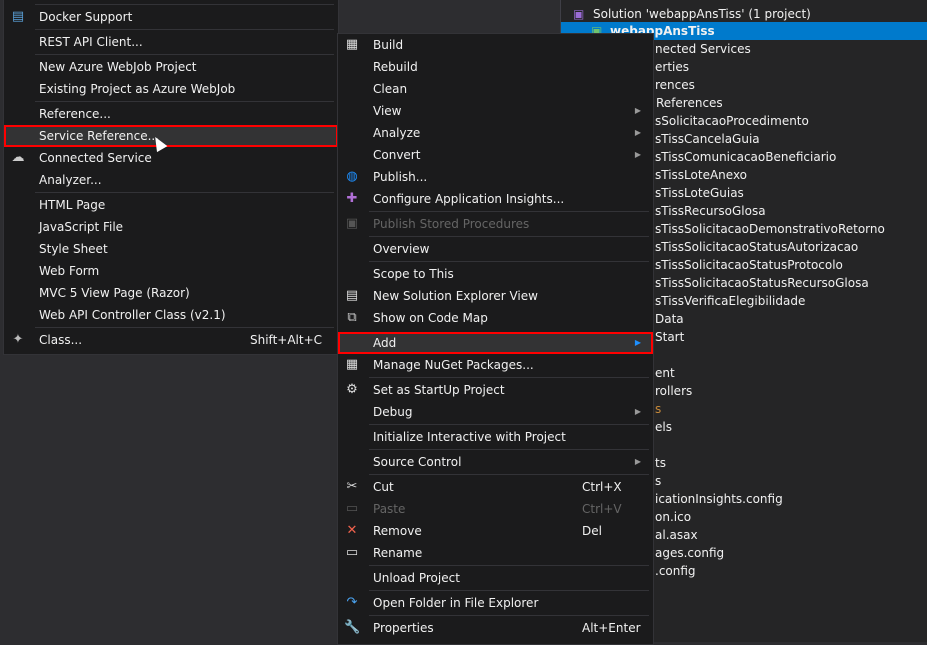 This screenshot has height=645, width=927. I want to click on menu-item-html-page: HTML Page, so click(171, 205).